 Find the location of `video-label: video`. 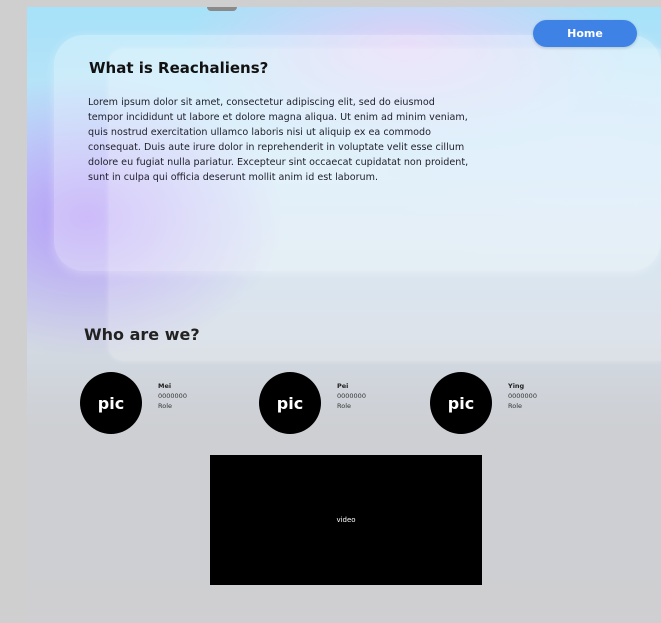

video-label: video is located at coordinates (346, 520).